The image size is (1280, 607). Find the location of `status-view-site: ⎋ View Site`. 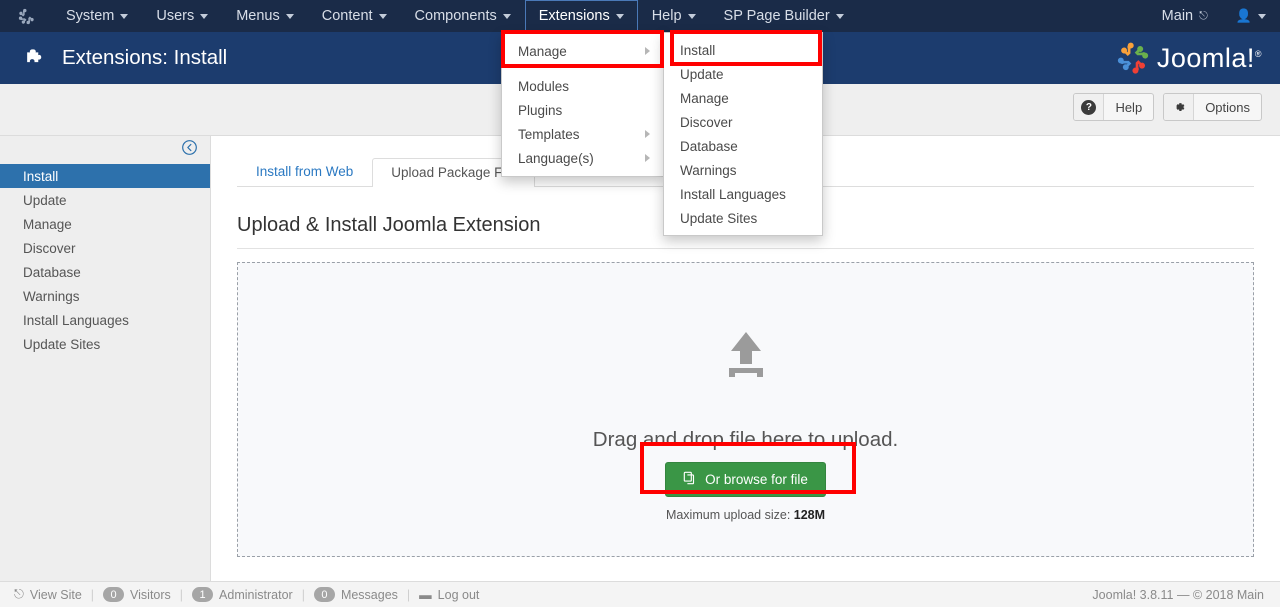

status-view-site: ⎋ View Site is located at coordinates (48, 594).